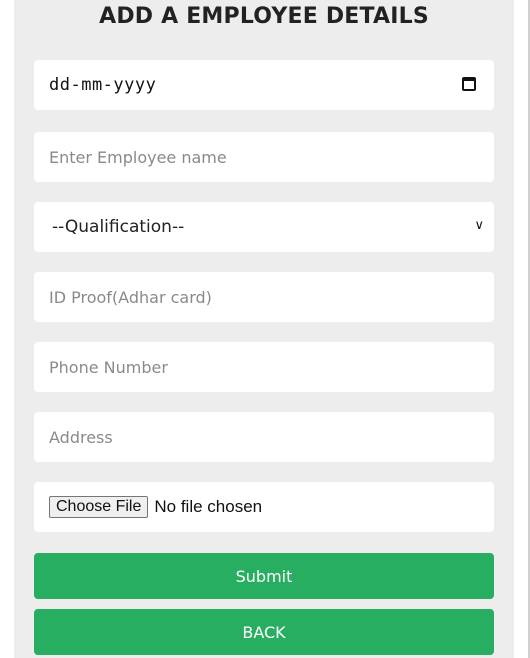 Image resolution: width=530 pixels, height=658 pixels. Describe the element at coordinates (138, 157) in the screenshot. I see `employee-name-placeholder: Enter Employee name` at that location.